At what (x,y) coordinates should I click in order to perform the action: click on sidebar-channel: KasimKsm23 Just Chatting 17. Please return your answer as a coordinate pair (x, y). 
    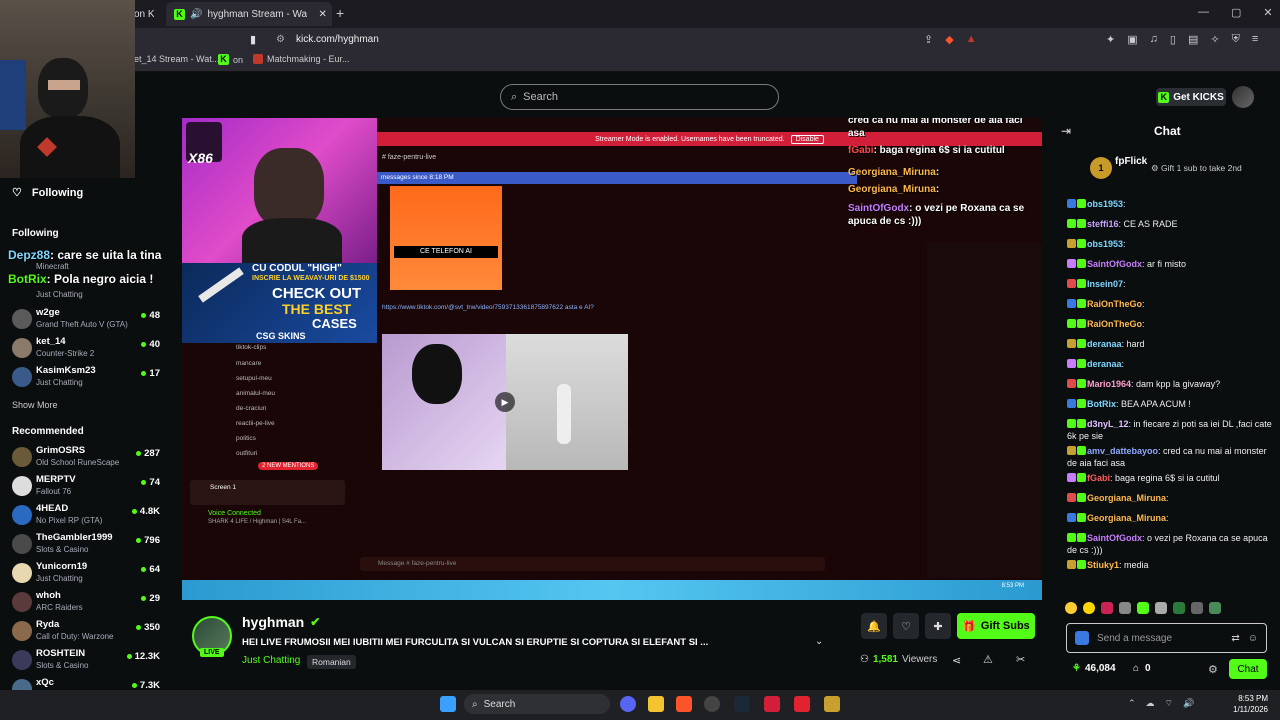
    Looking at the image, I should click on (87, 378).